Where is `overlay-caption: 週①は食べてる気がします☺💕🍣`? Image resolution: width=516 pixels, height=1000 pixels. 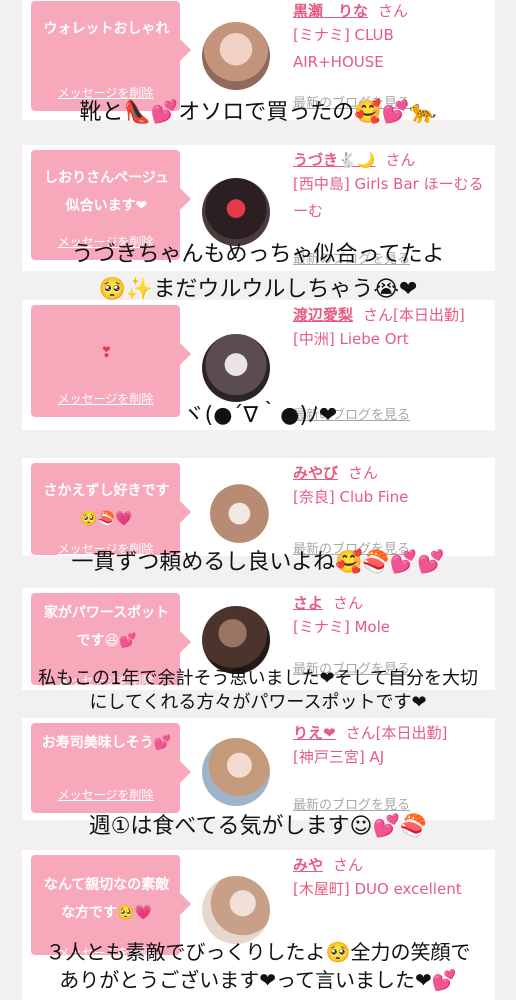
overlay-caption: 週①は食べてる気がします☺💕🍣 is located at coordinates (258, 826).